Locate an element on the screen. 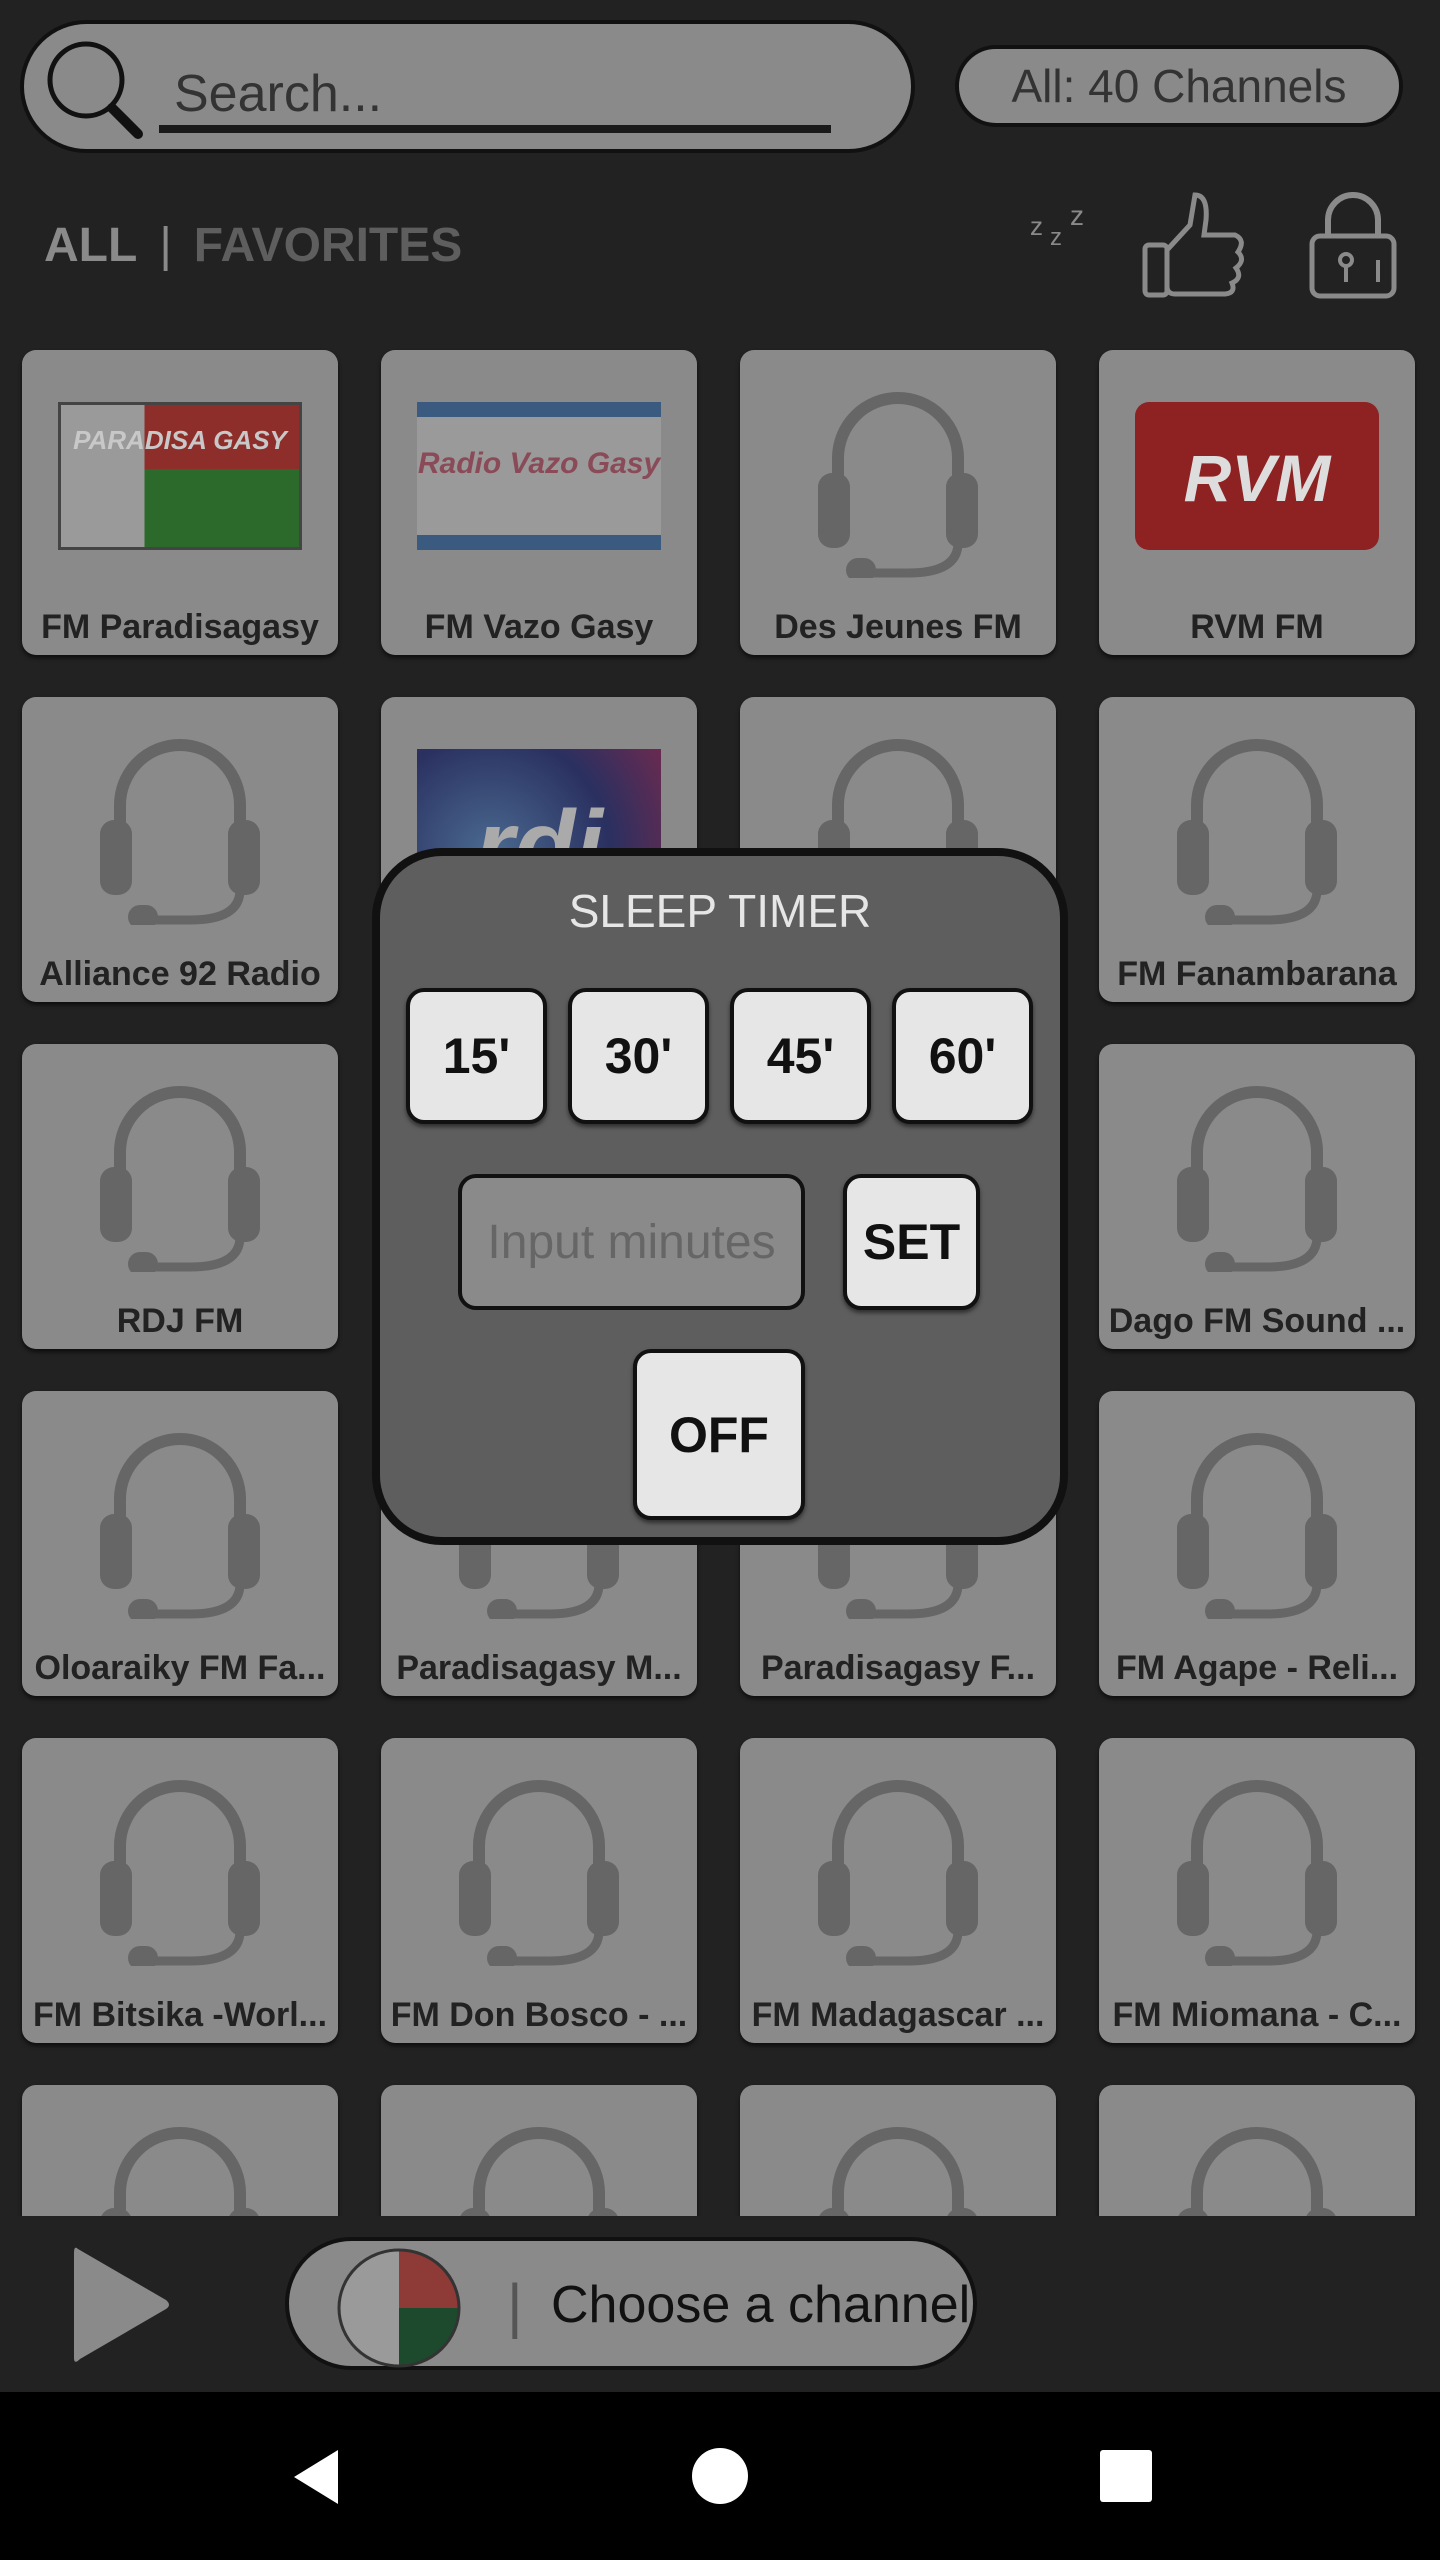 The image size is (1440, 2560). paradisa-gasy-logo: PARADISA GASY is located at coordinates (180, 476).